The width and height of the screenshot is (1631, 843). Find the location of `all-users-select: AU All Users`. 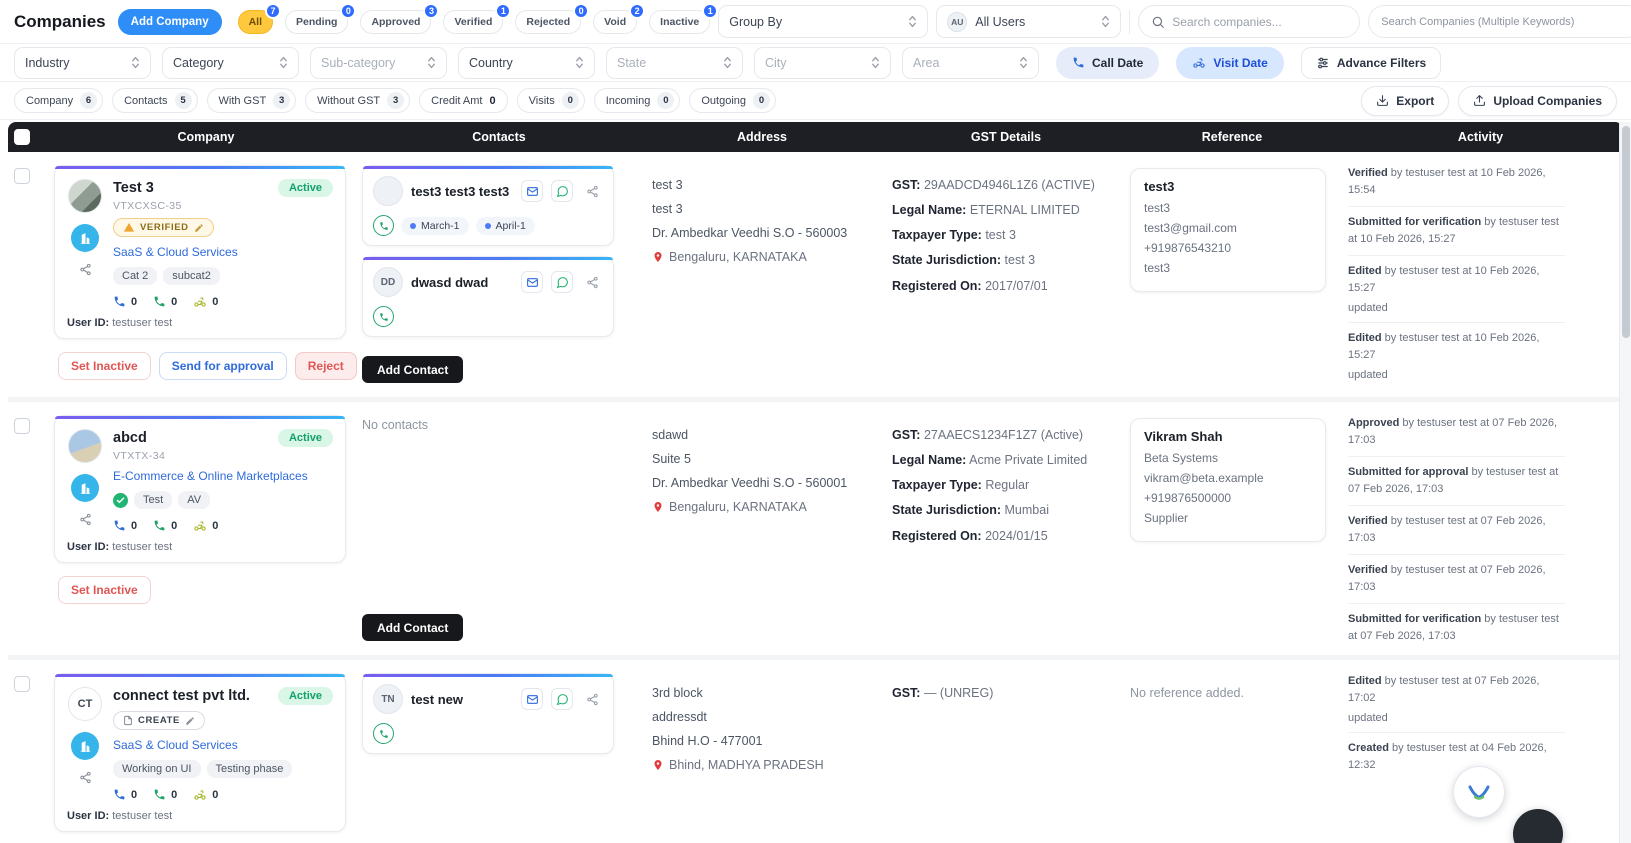

all-users-select: AU All Users is located at coordinates (1029, 21).